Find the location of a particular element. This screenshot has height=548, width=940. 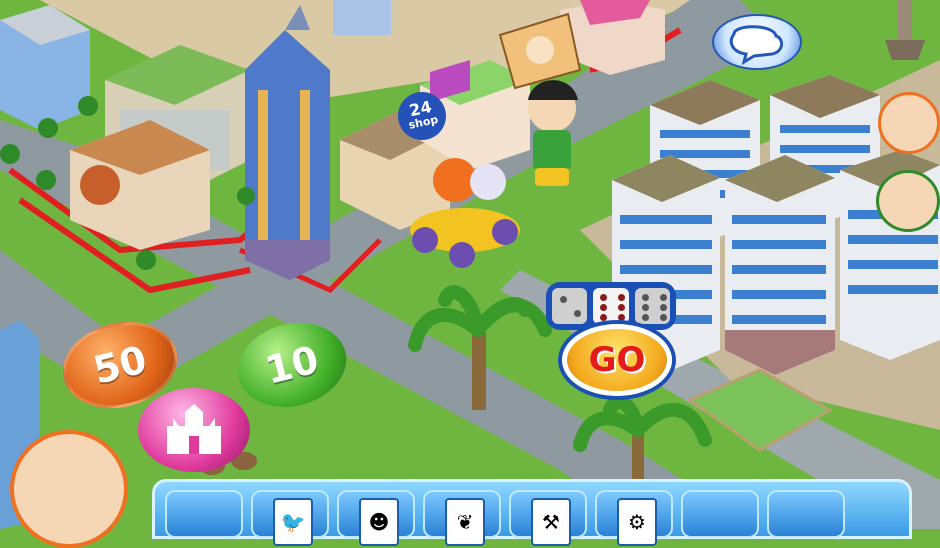

go-button: GO is located at coordinates (611, 338).